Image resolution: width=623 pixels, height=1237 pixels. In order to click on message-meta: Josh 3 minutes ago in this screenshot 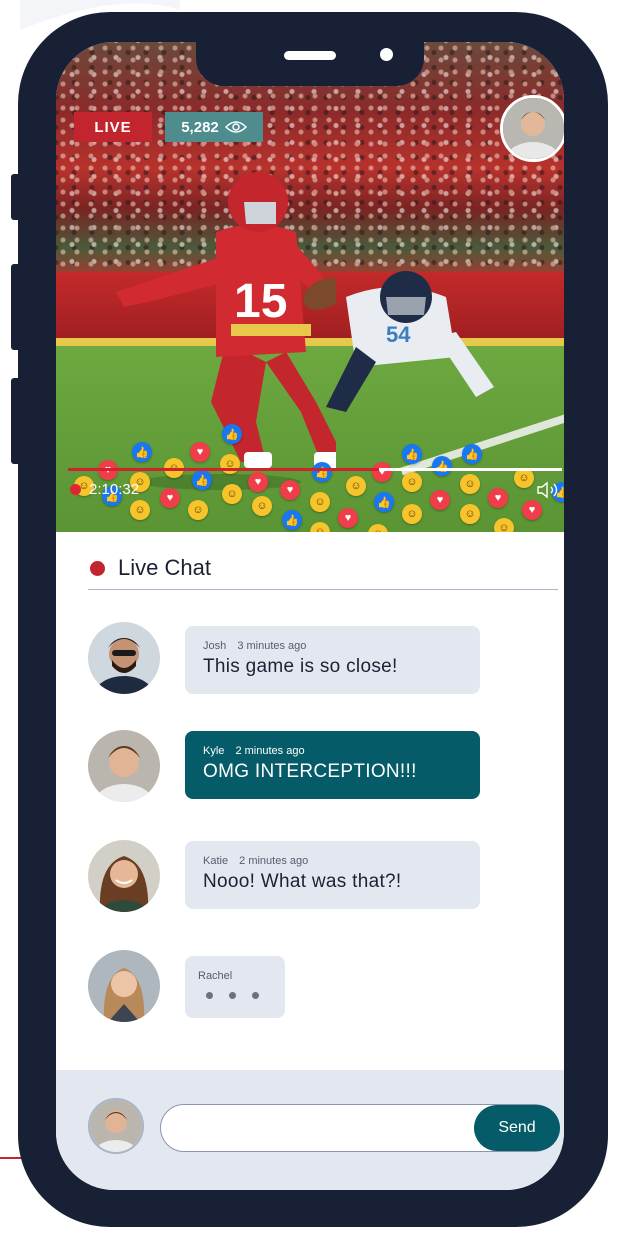, I will do `click(332, 646)`.